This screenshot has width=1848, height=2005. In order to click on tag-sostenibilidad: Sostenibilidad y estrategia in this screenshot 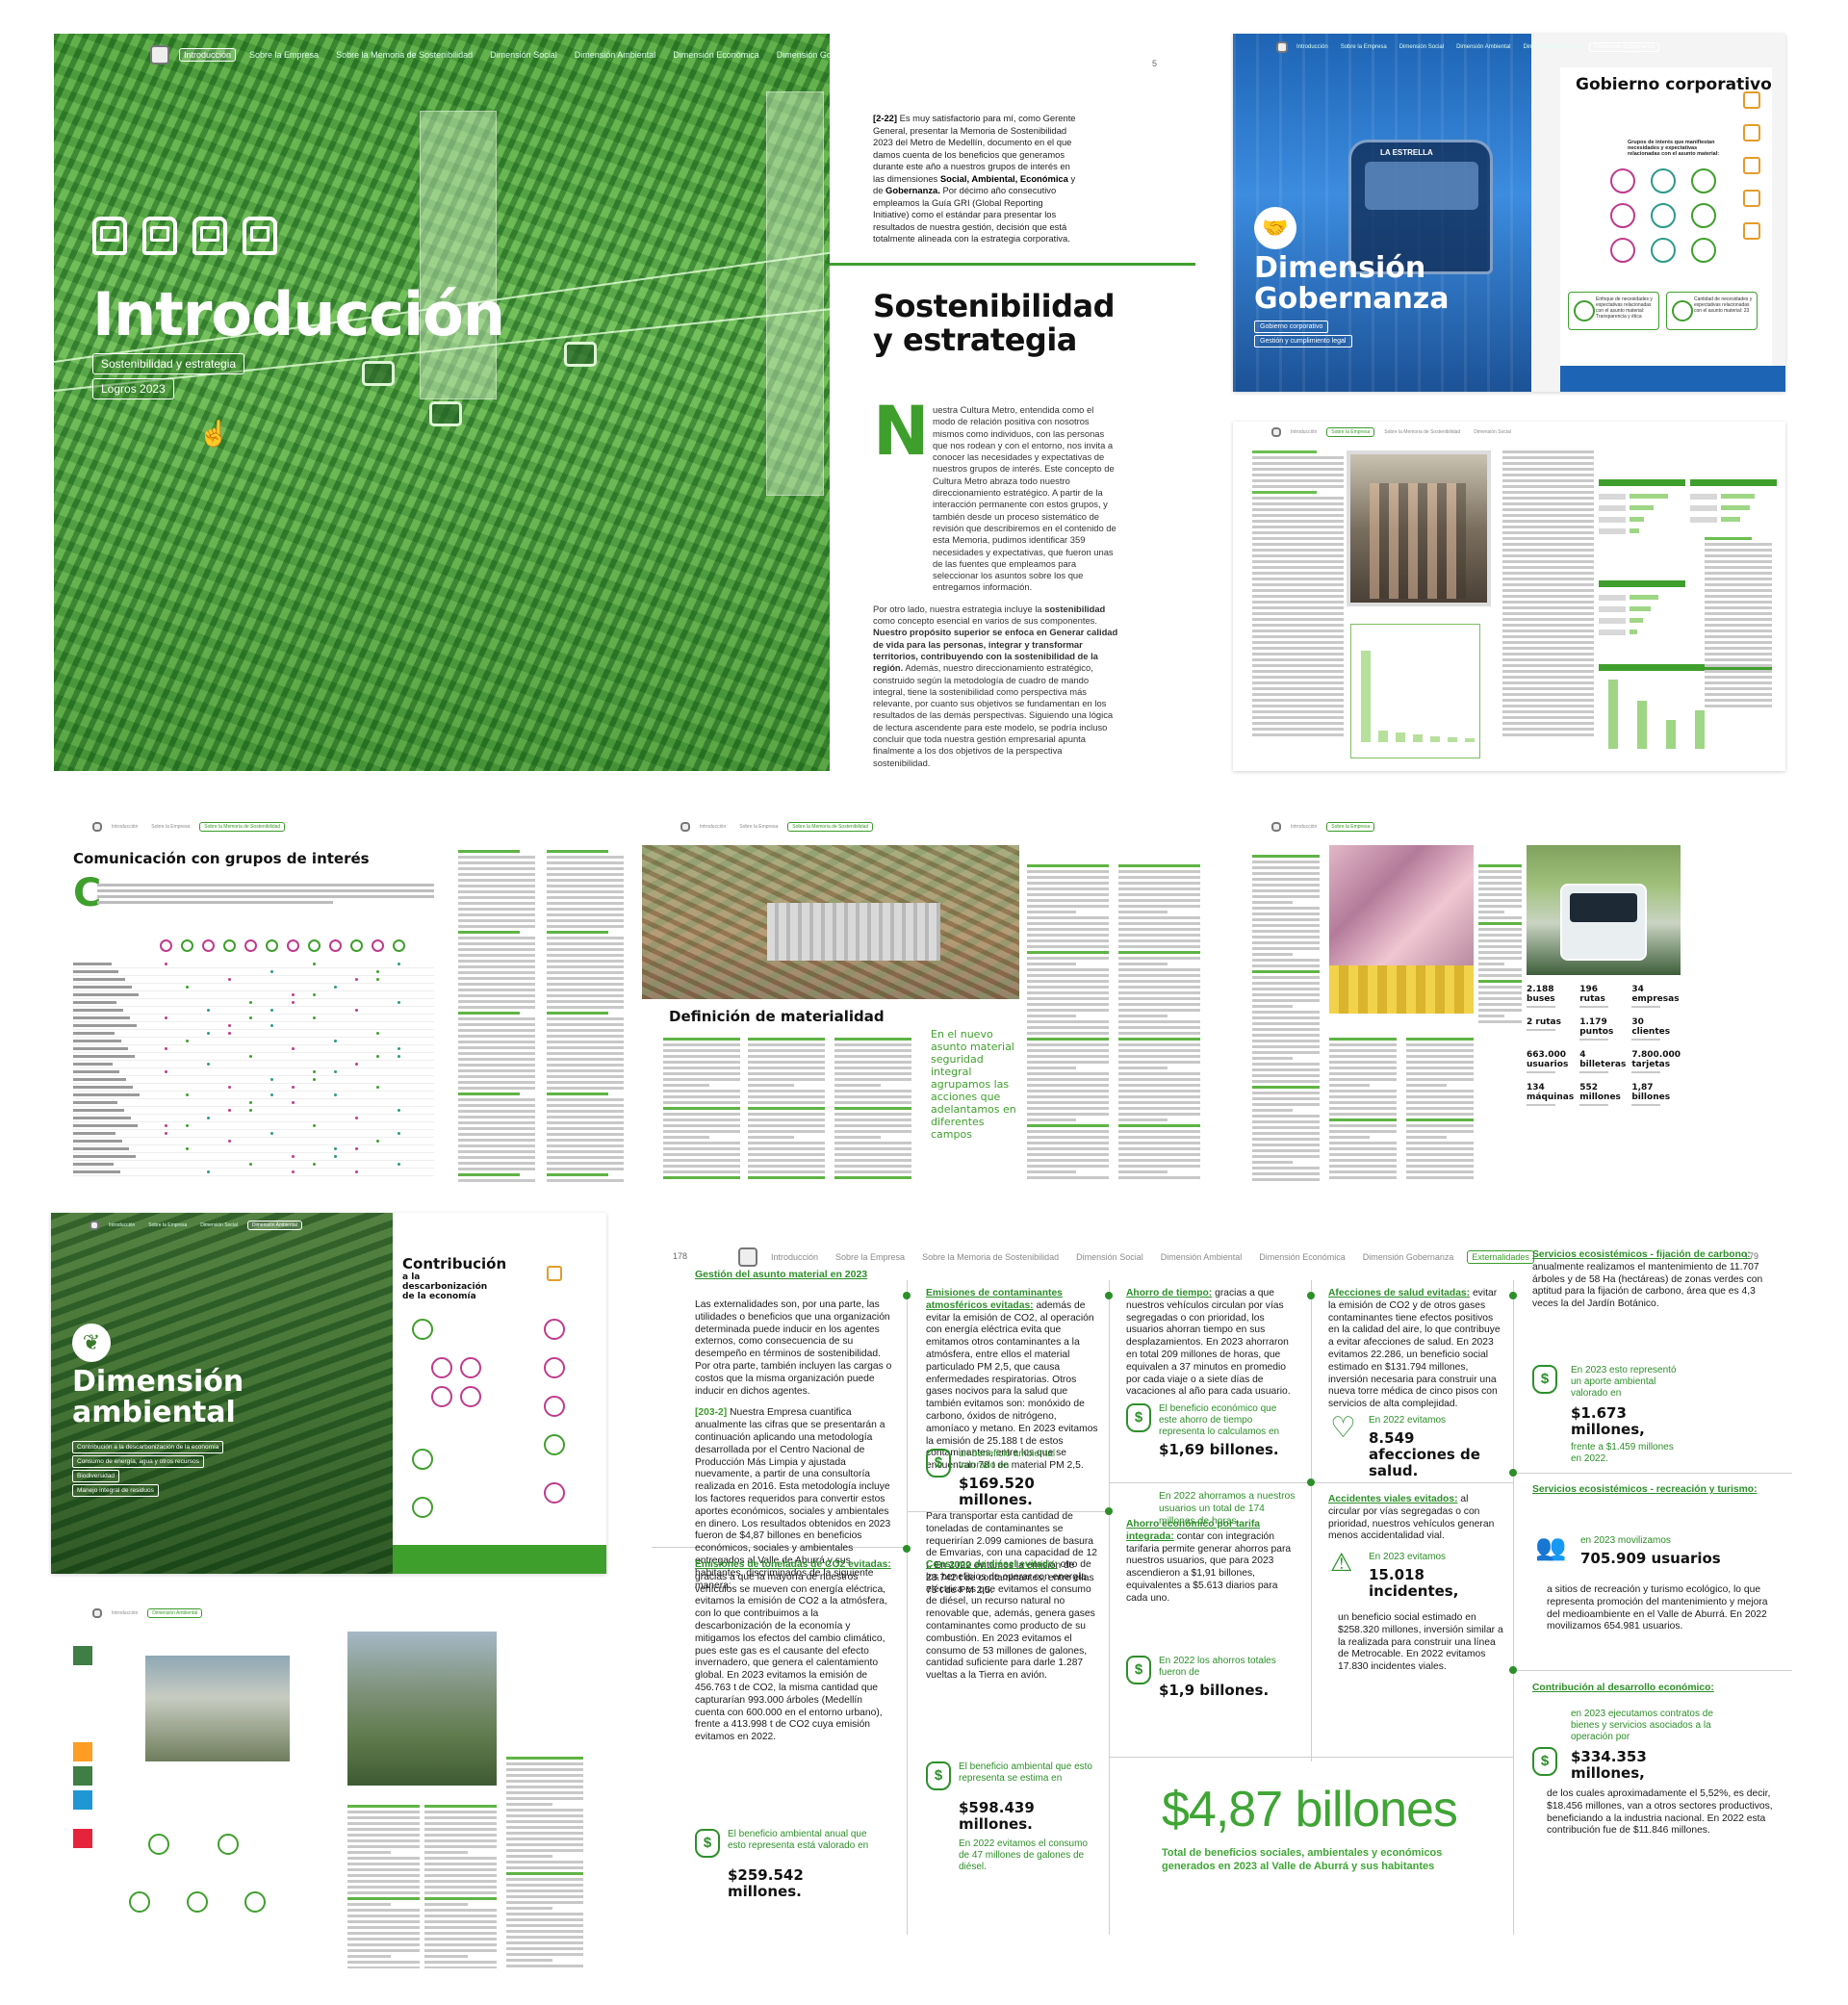, I will do `click(168, 363)`.